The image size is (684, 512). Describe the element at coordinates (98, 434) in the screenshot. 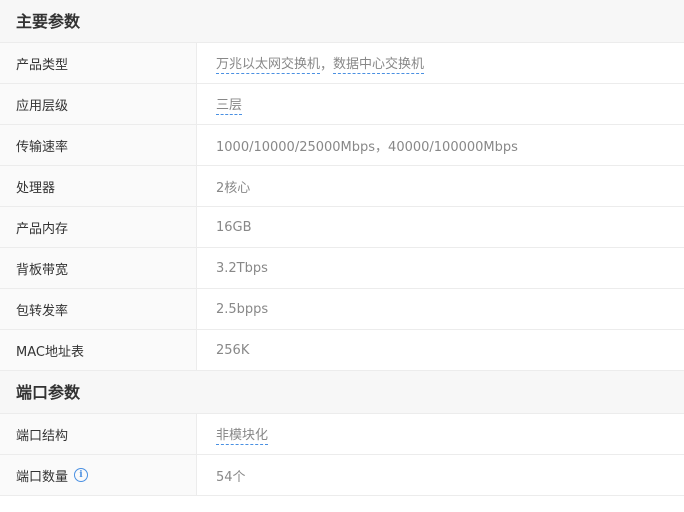

I see `row-label: 端口结构` at that location.